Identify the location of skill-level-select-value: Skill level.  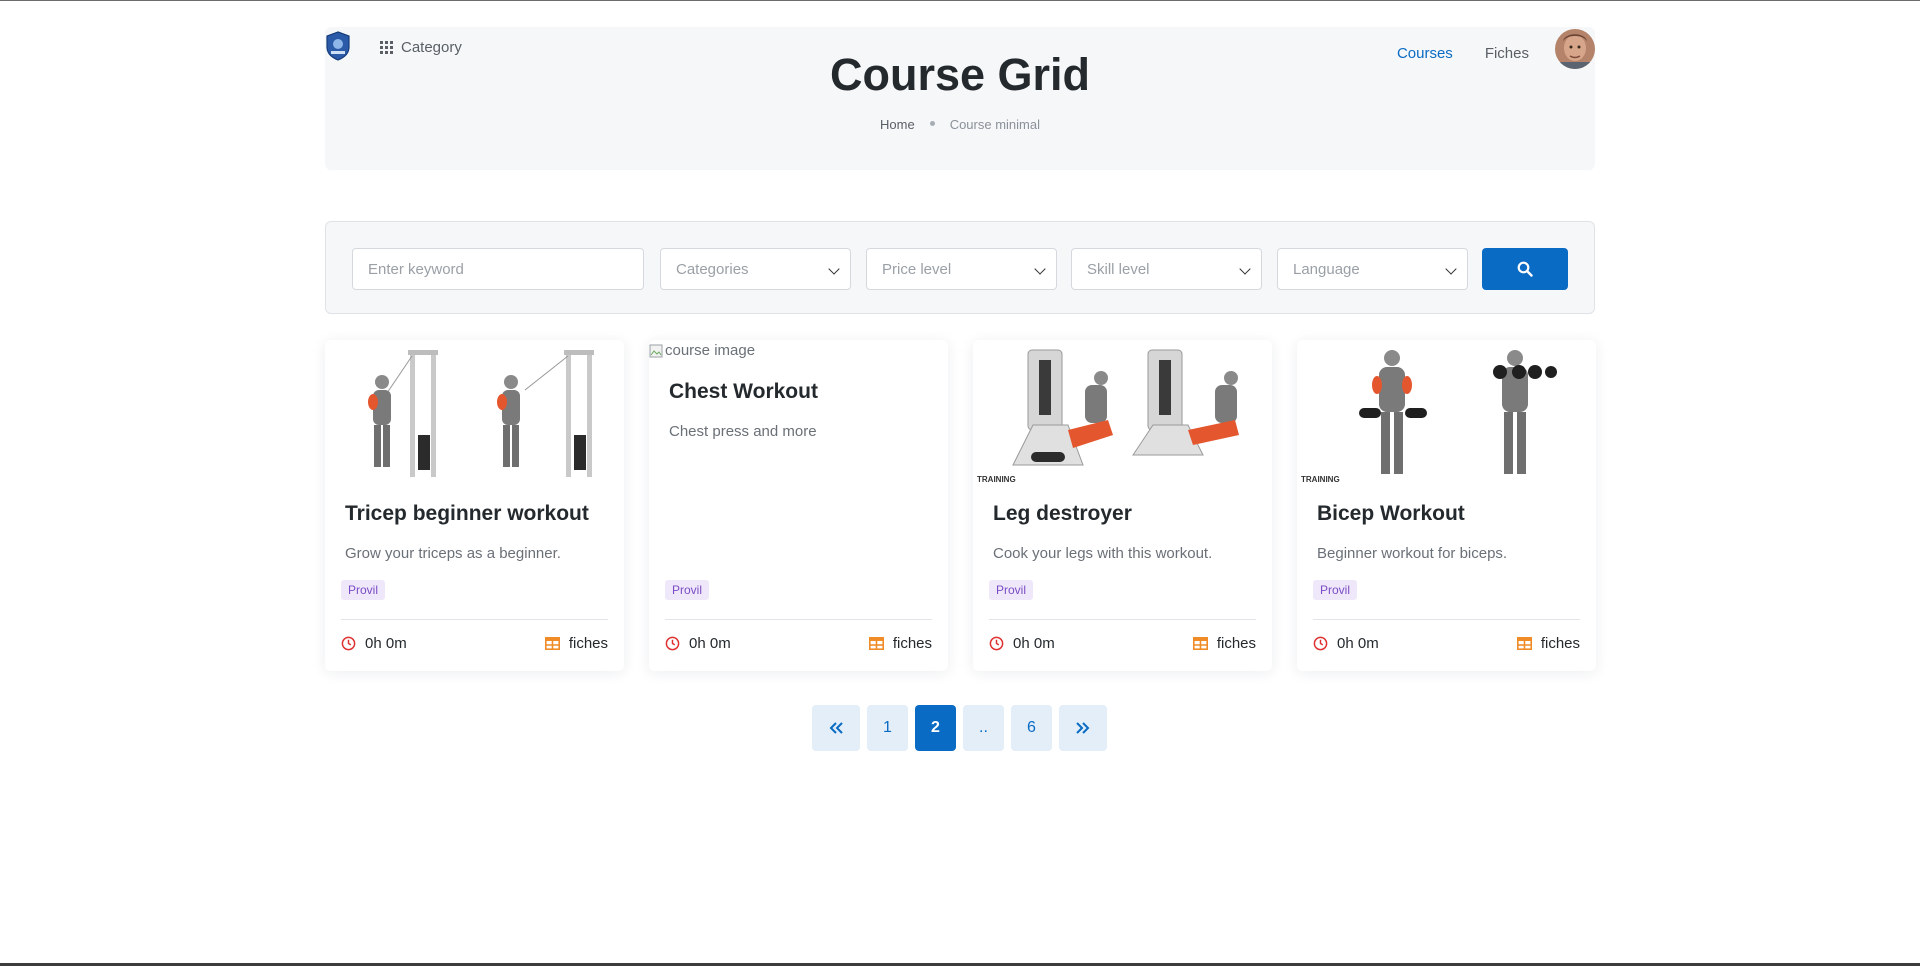
(1118, 269).